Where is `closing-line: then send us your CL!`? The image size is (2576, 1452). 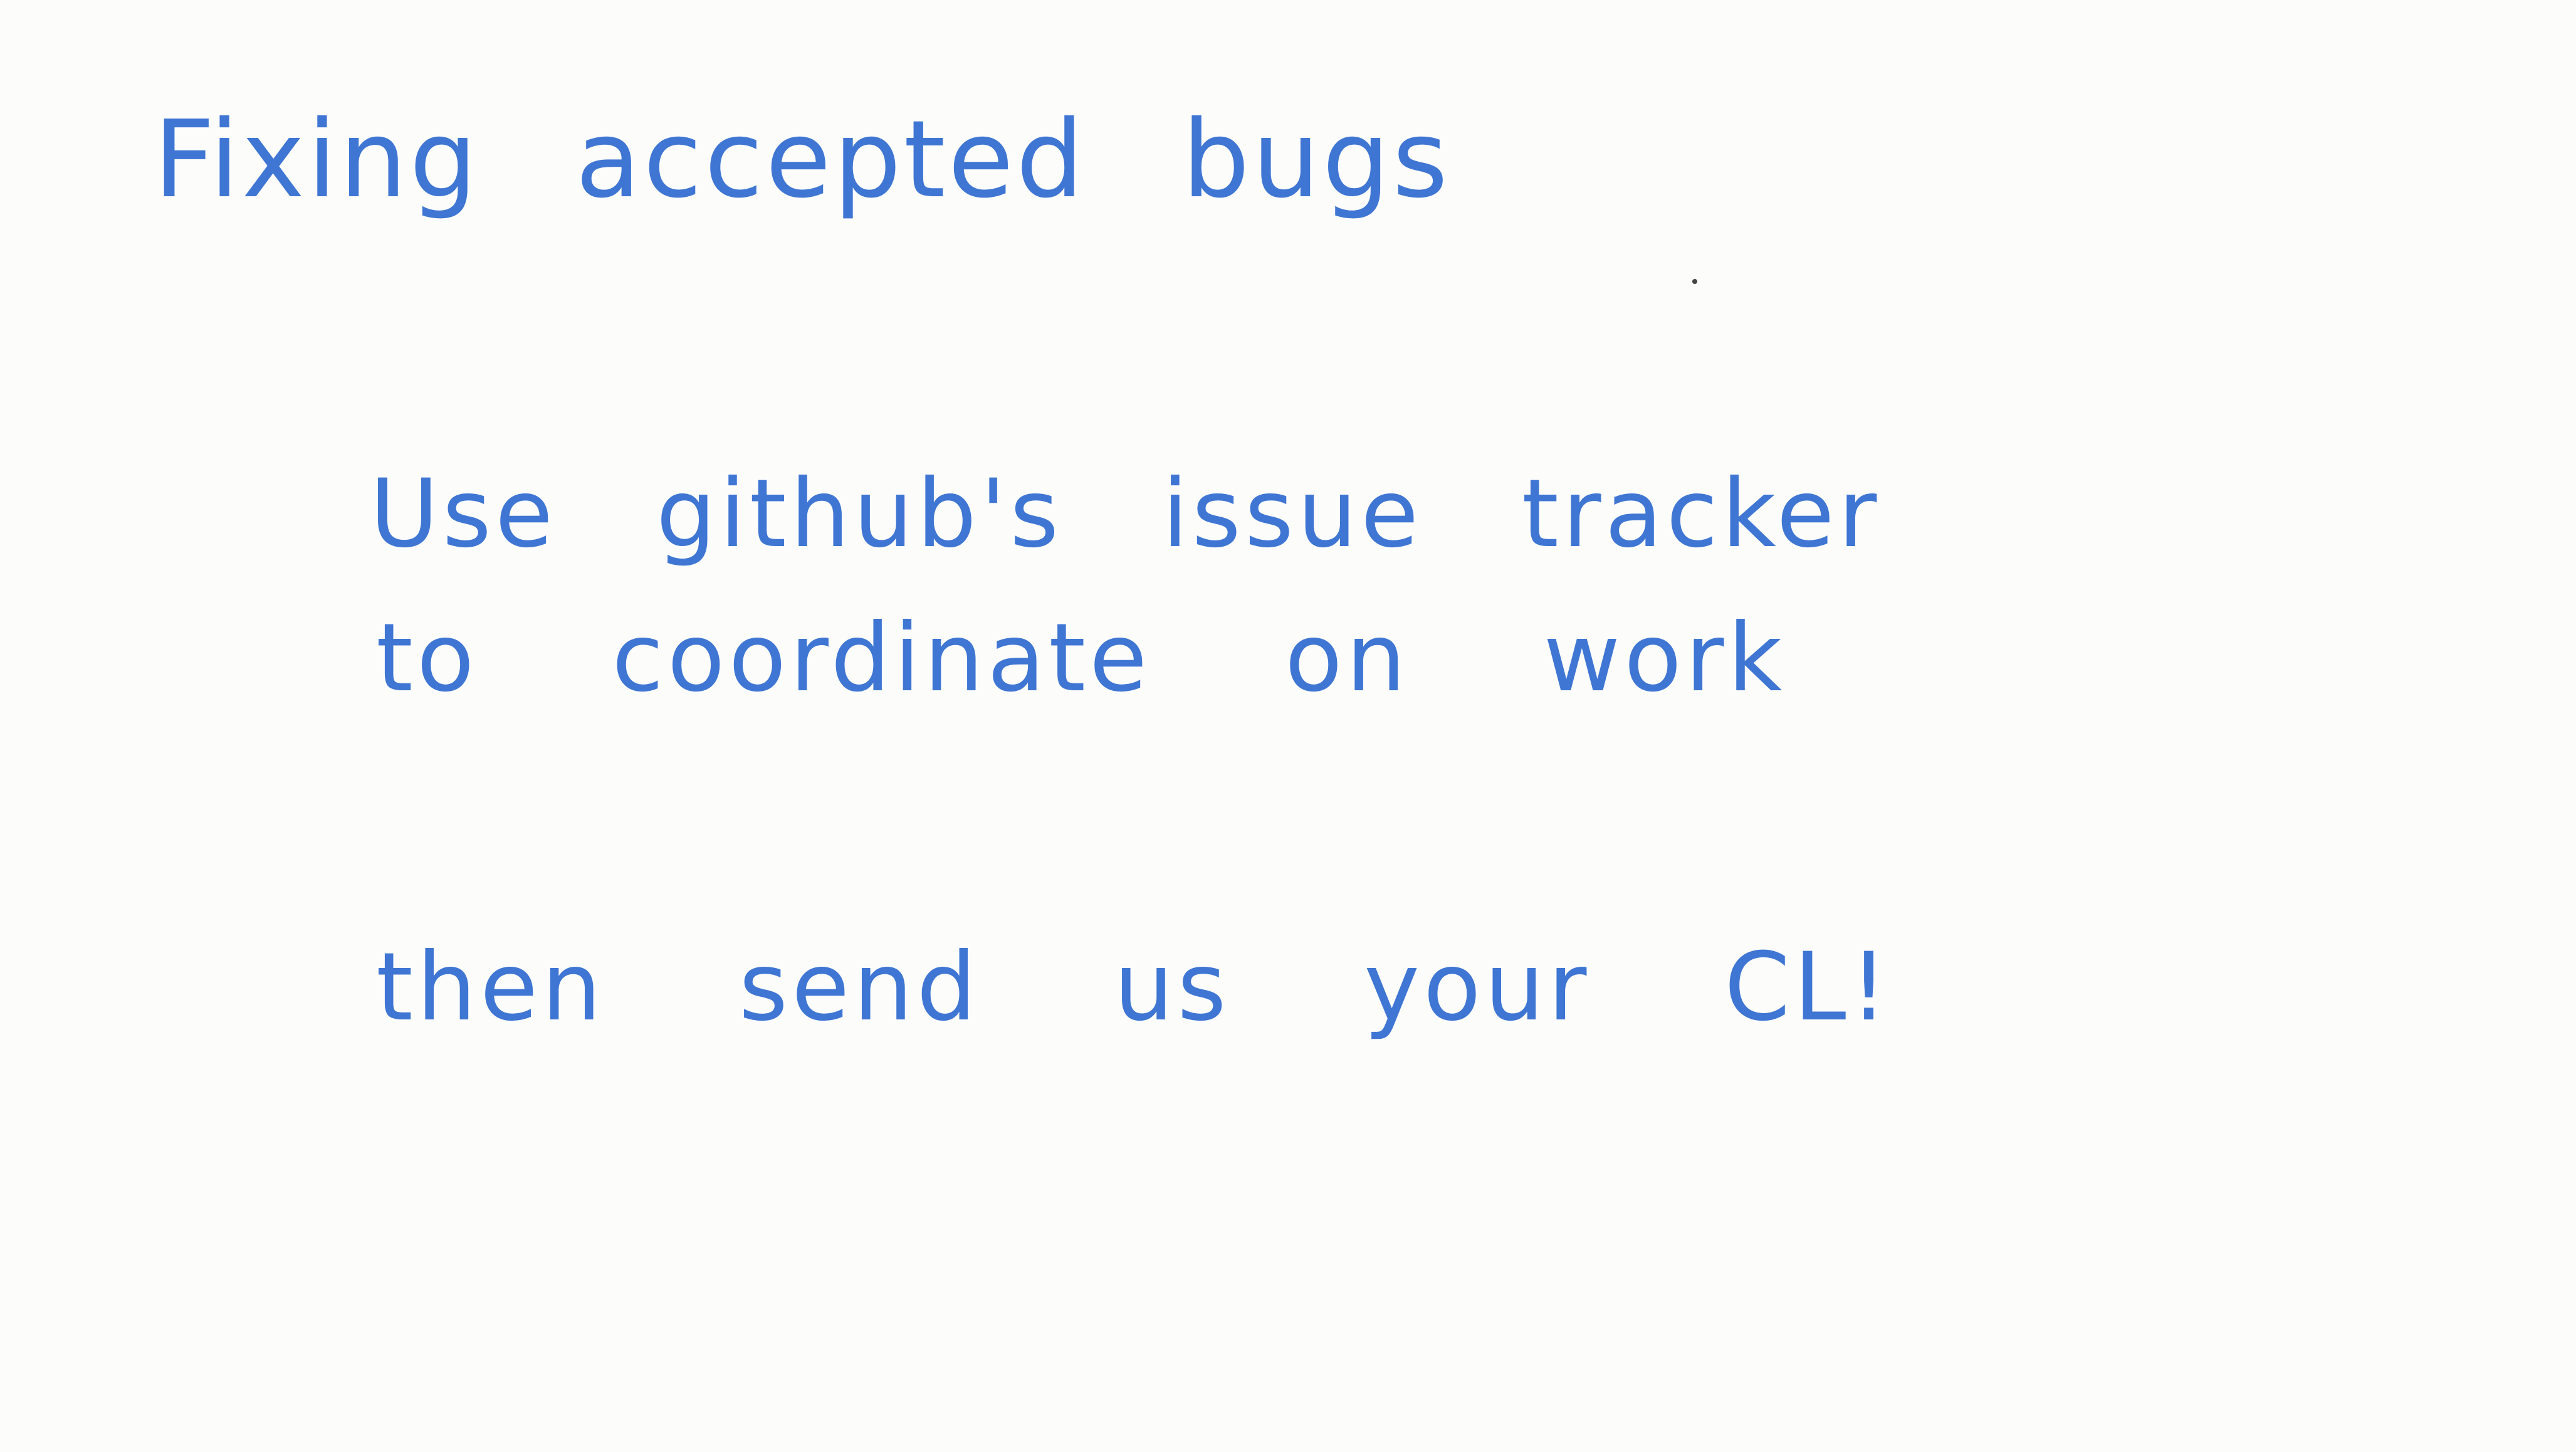
closing-line: then send us your CL! is located at coordinates (1134, 987).